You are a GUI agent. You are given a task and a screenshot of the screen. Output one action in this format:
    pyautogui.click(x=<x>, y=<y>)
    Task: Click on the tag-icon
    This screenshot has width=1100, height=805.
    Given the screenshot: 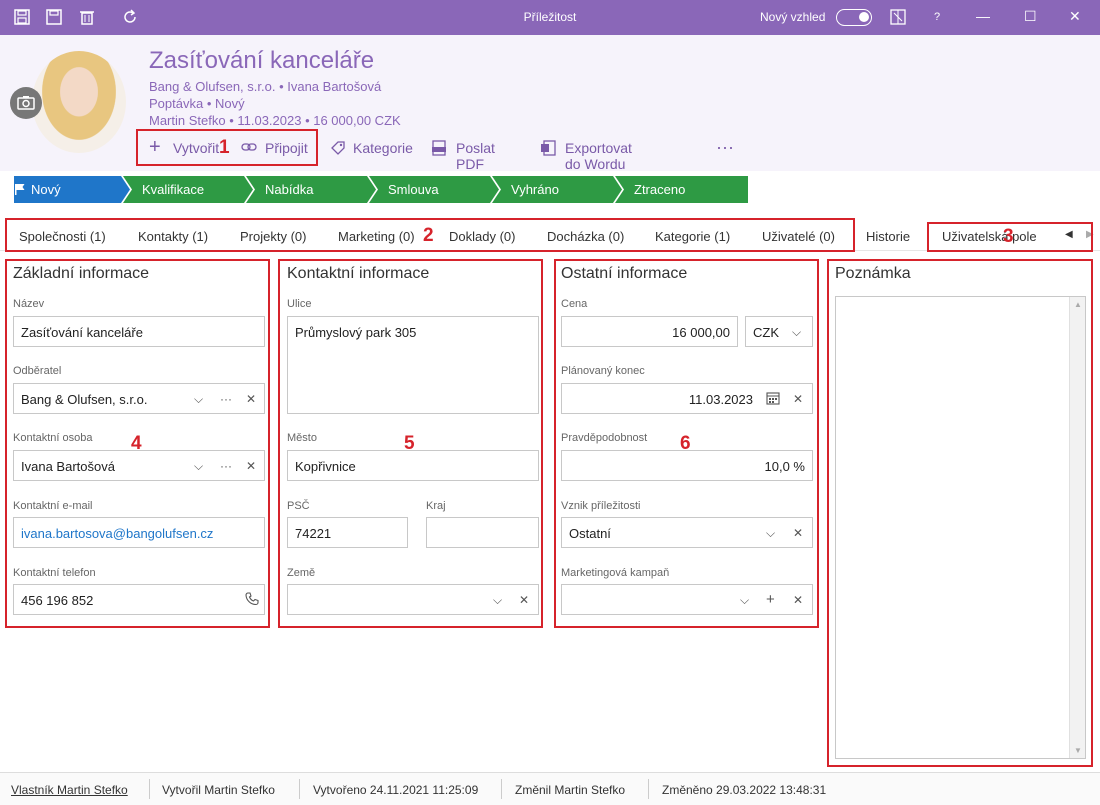 What is the action you would take?
    pyautogui.click(x=338, y=149)
    